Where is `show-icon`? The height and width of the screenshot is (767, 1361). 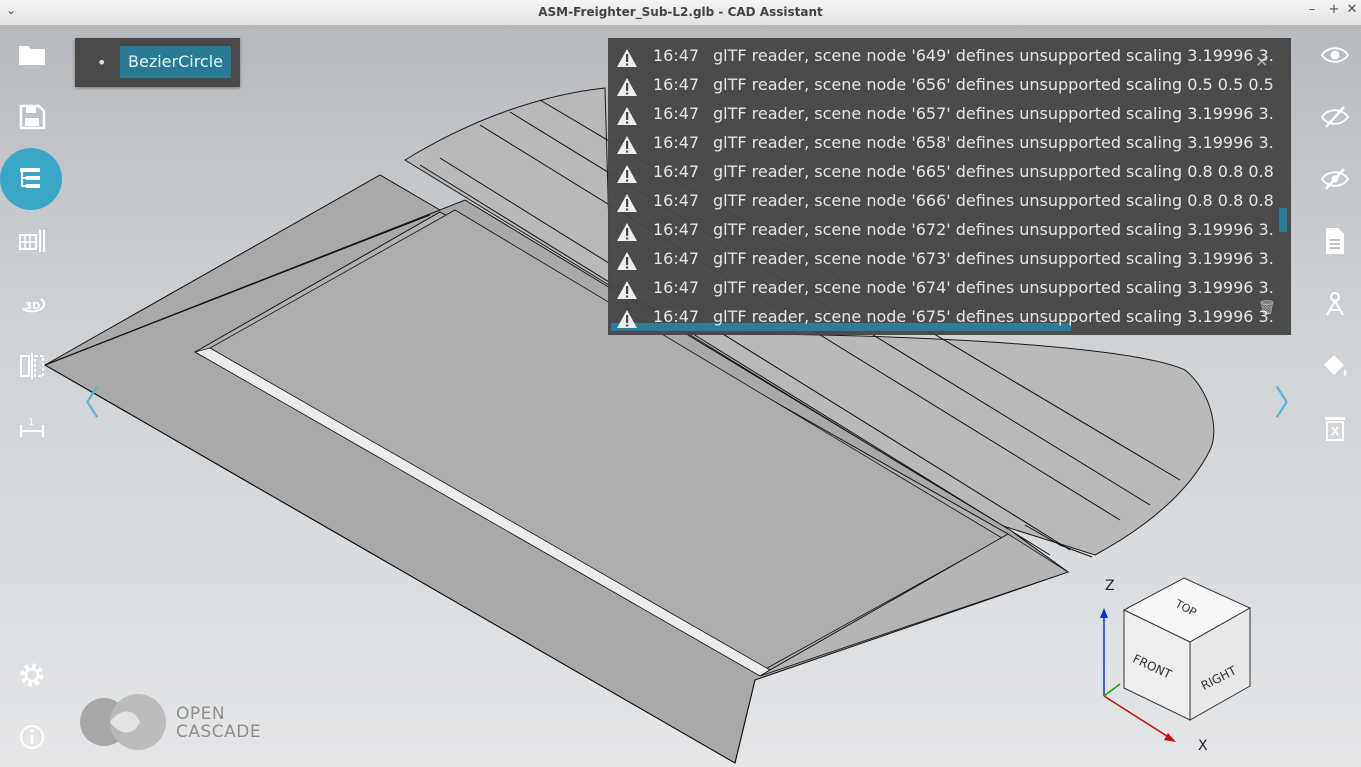
show-icon is located at coordinates (1335, 55).